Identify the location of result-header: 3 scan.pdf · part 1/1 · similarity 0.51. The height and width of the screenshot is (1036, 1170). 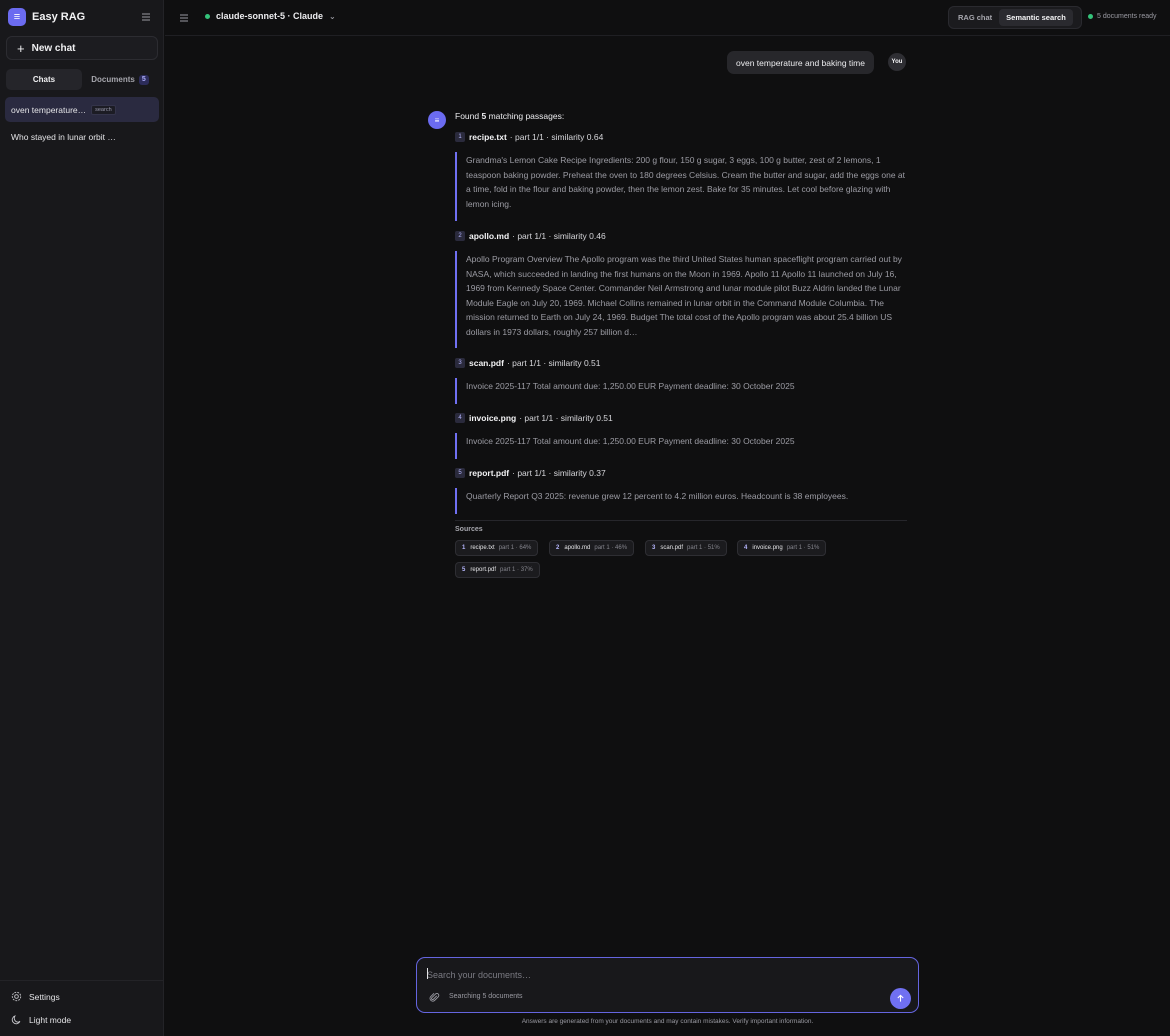
(527, 363).